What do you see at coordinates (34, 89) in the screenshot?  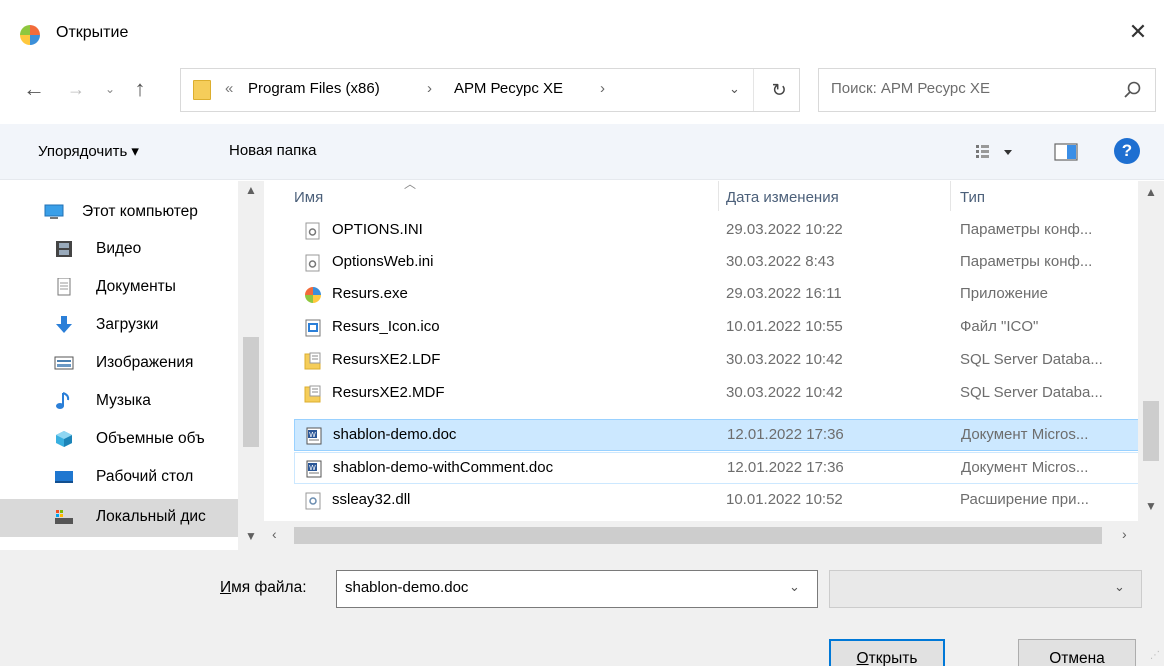 I see `back-arrow-icon: ←` at bounding box center [34, 89].